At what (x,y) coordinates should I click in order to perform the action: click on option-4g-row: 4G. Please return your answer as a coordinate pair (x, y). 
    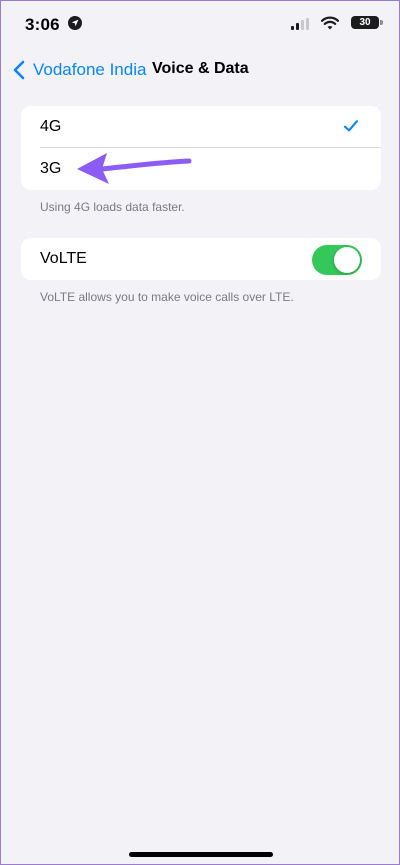
    Looking at the image, I should click on (201, 127).